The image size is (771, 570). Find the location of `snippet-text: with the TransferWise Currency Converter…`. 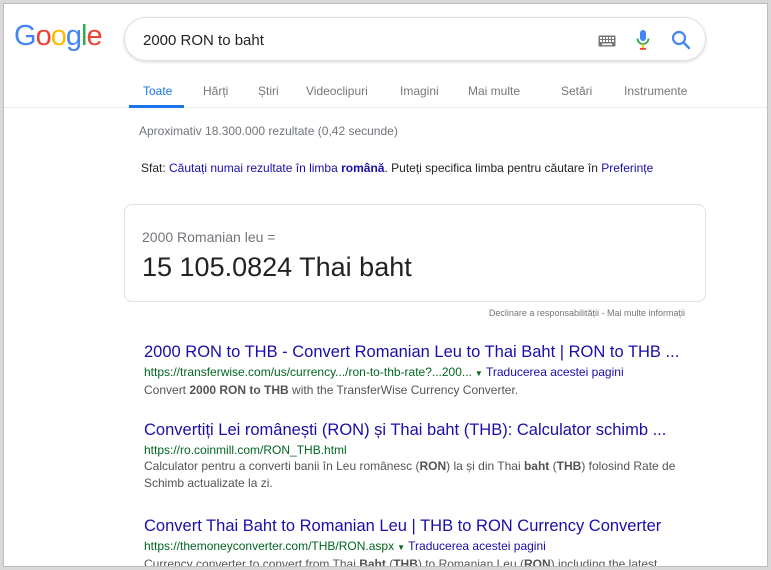

snippet-text: with the TransferWise Currency Converter… is located at coordinates (403, 390).